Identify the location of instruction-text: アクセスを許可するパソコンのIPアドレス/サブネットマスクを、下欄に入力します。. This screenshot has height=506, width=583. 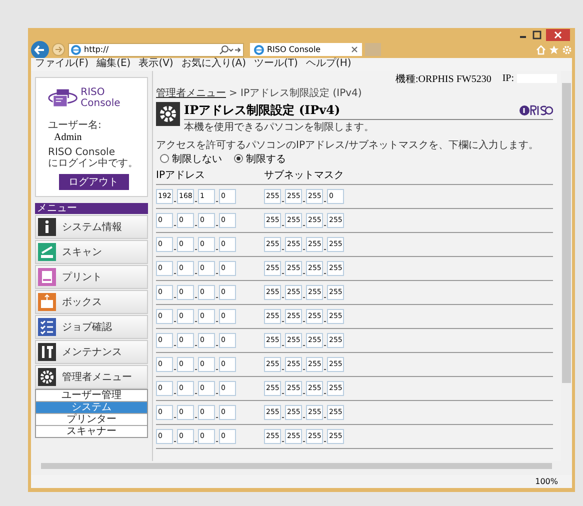
(348, 145).